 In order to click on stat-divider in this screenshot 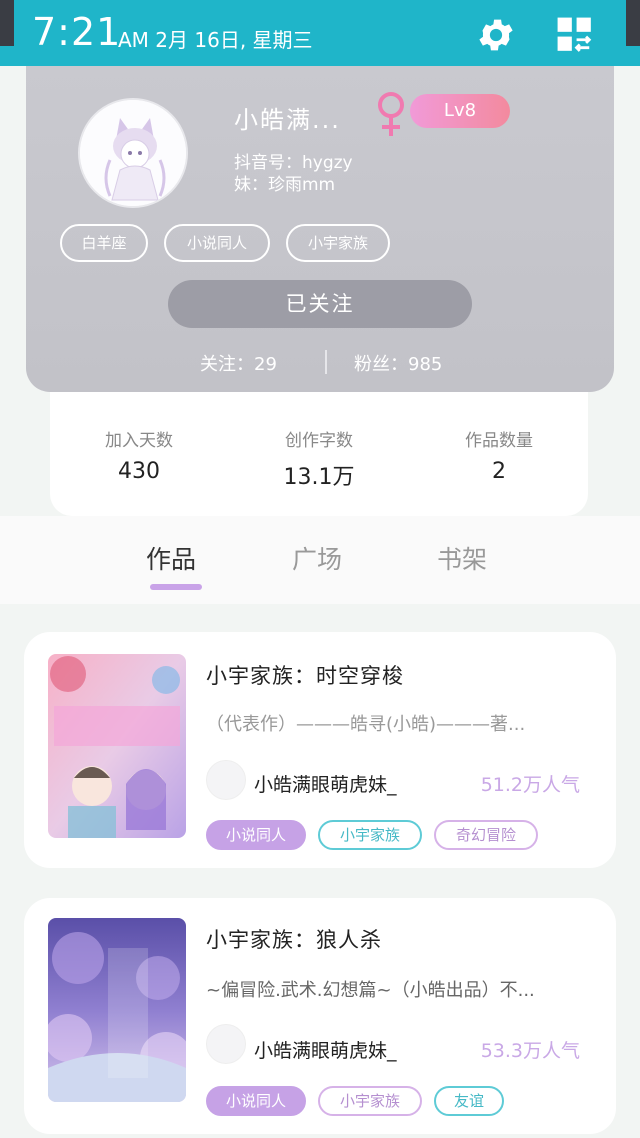, I will do `click(326, 362)`.